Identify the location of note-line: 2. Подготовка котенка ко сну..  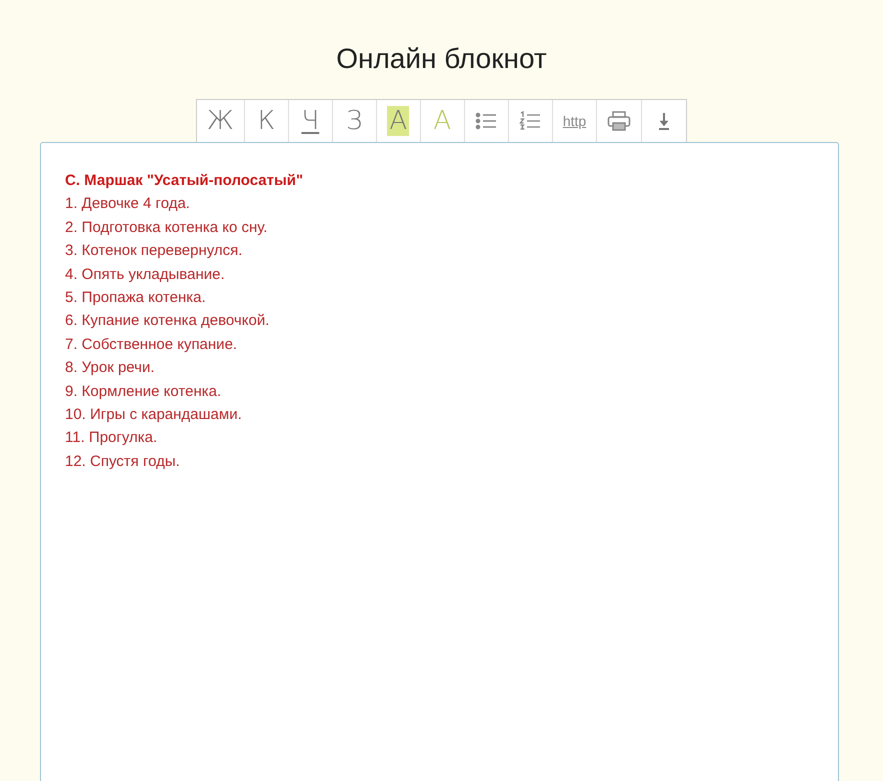
(166, 228).